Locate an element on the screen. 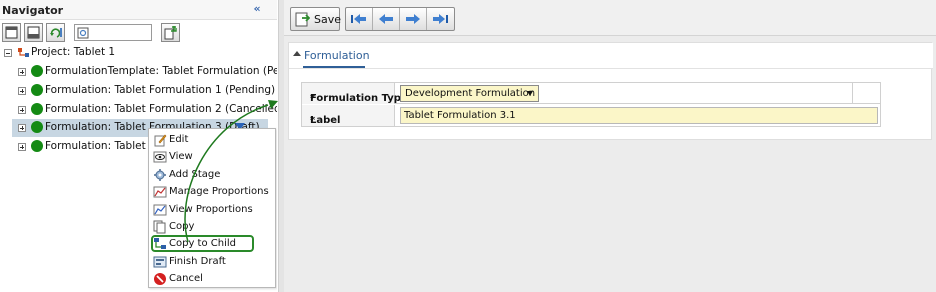 This screenshot has height=292, width=936. label-row: Label * is located at coordinates (591, 115).